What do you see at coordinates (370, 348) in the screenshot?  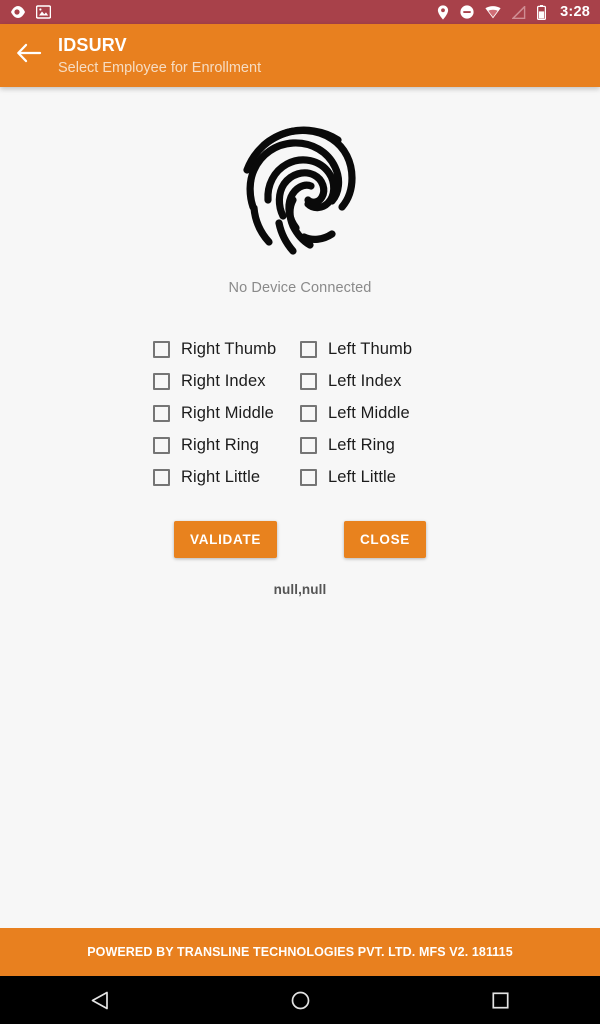 I see `finger-label: Left Thumb` at bounding box center [370, 348].